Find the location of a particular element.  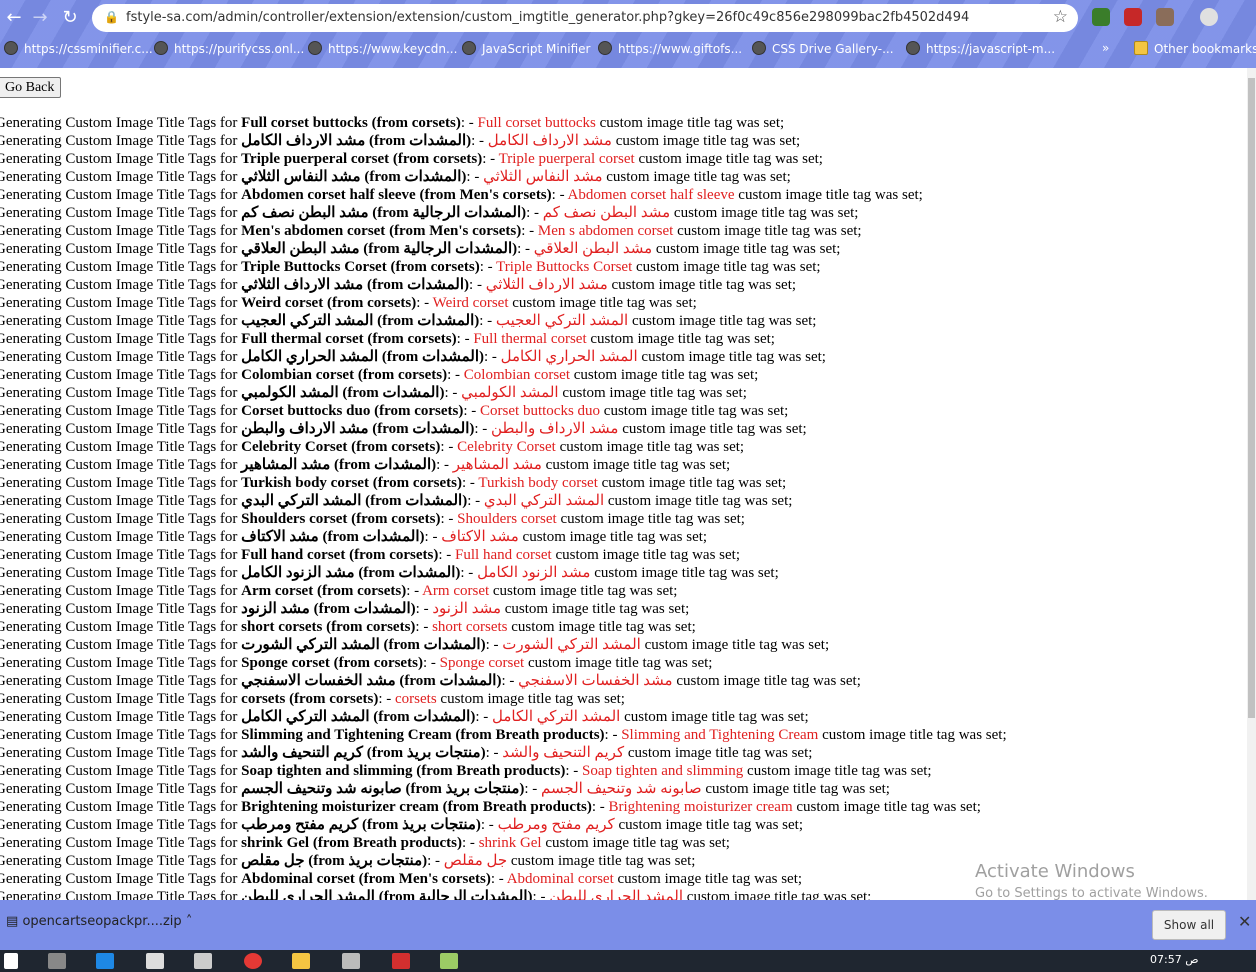

edge-icon is located at coordinates (105, 961).